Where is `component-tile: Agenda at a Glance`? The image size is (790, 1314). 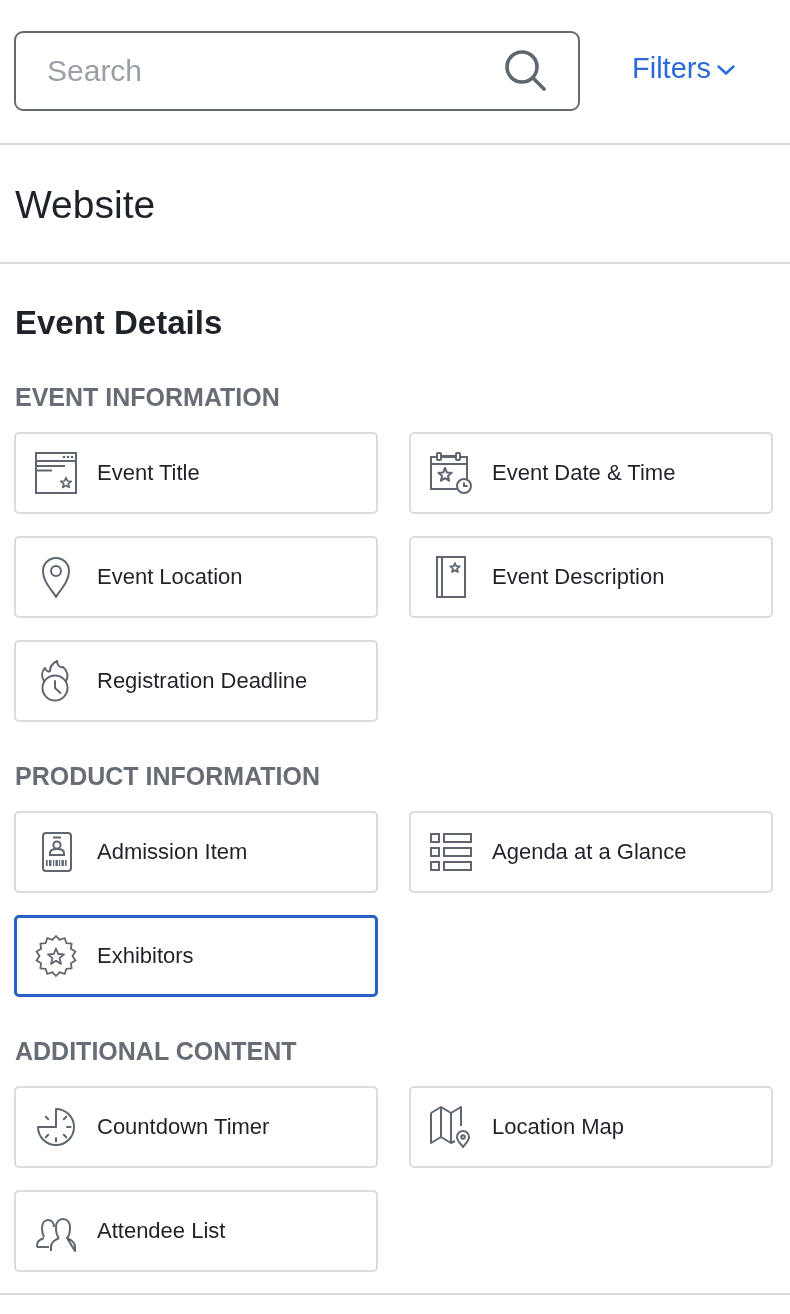 component-tile: Agenda at a Glance is located at coordinates (591, 852).